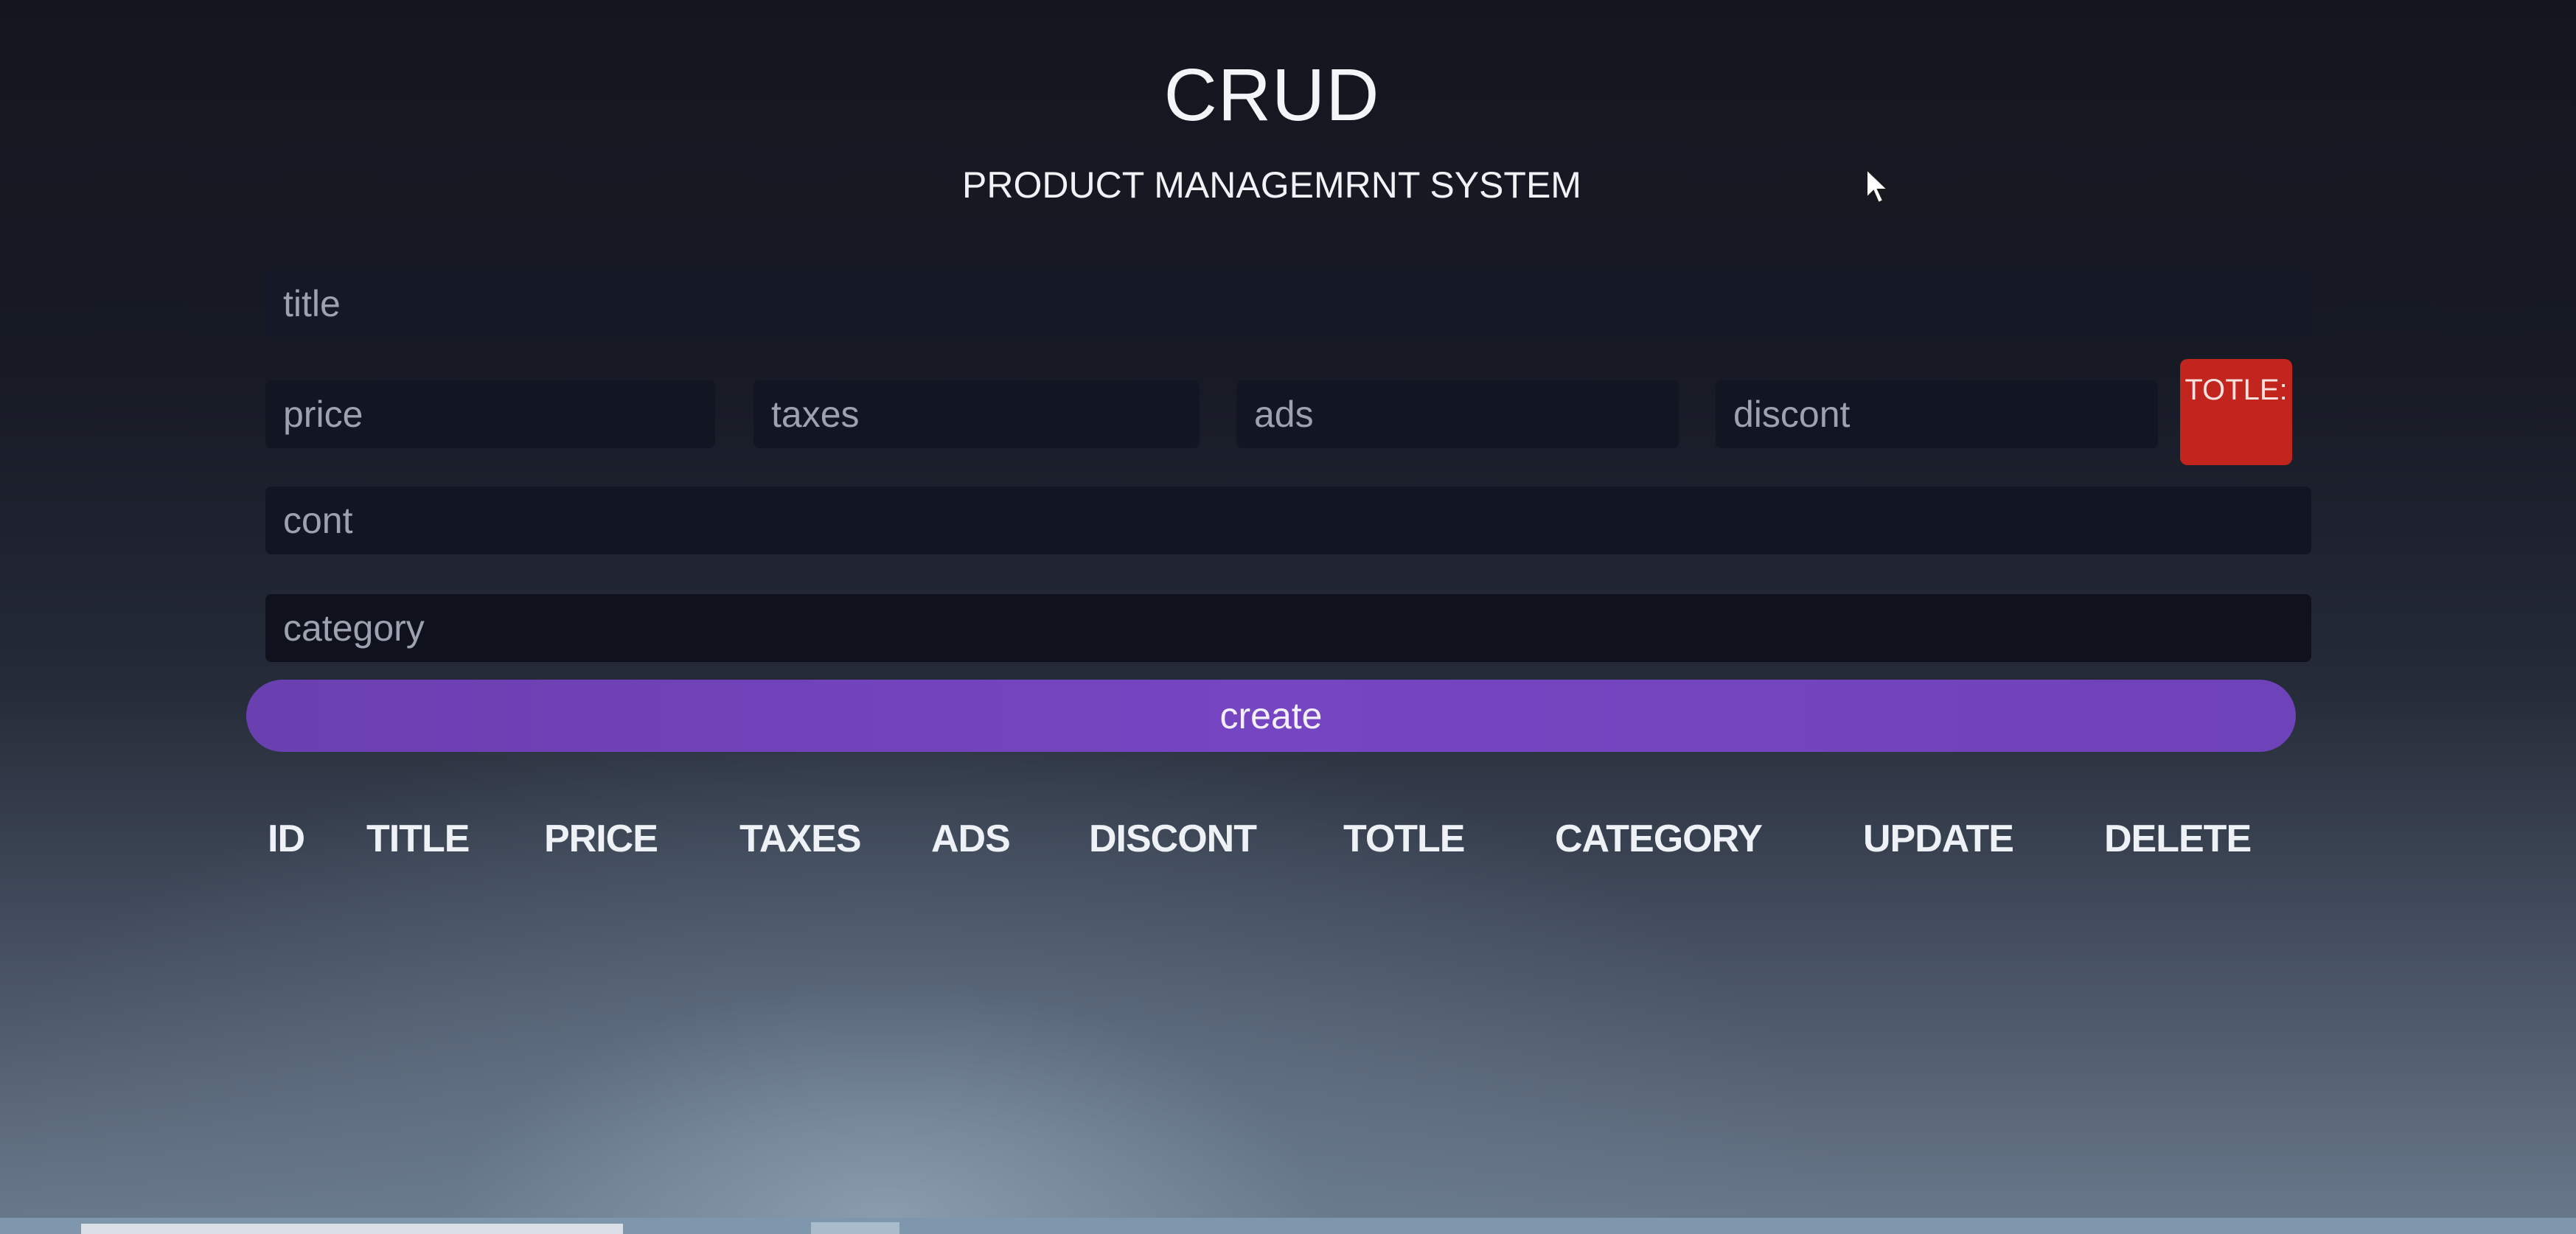 The width and height of the screenshot is (2576, 1234). I want to click on column-header-category: CATEGORY, so click(1659, 839).